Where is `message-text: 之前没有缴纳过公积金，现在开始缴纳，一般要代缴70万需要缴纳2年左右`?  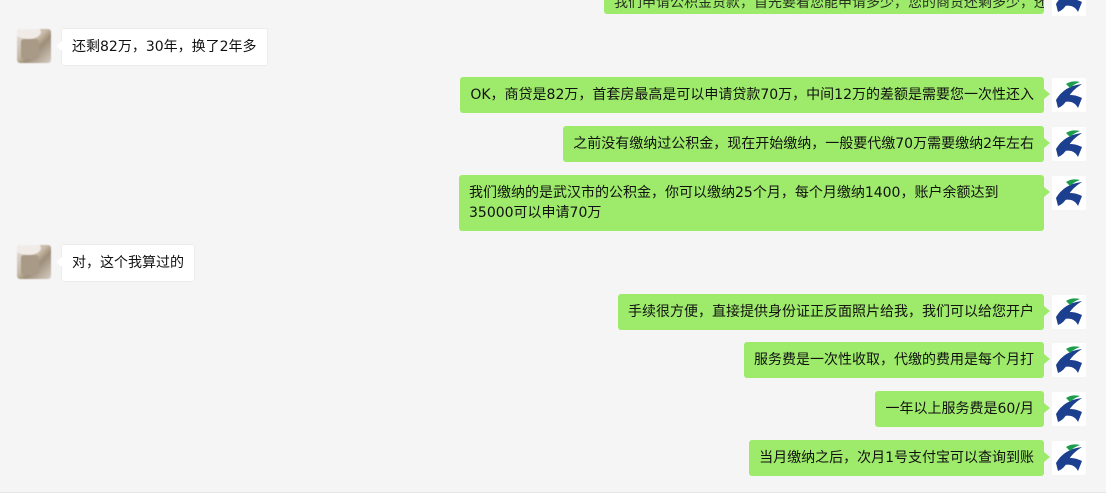 message-text: 之前没有缴纳过公积金，现在开始缴纳，一般要代缴70万需要缴纳2年左右 is located at coordinates (803, 144).